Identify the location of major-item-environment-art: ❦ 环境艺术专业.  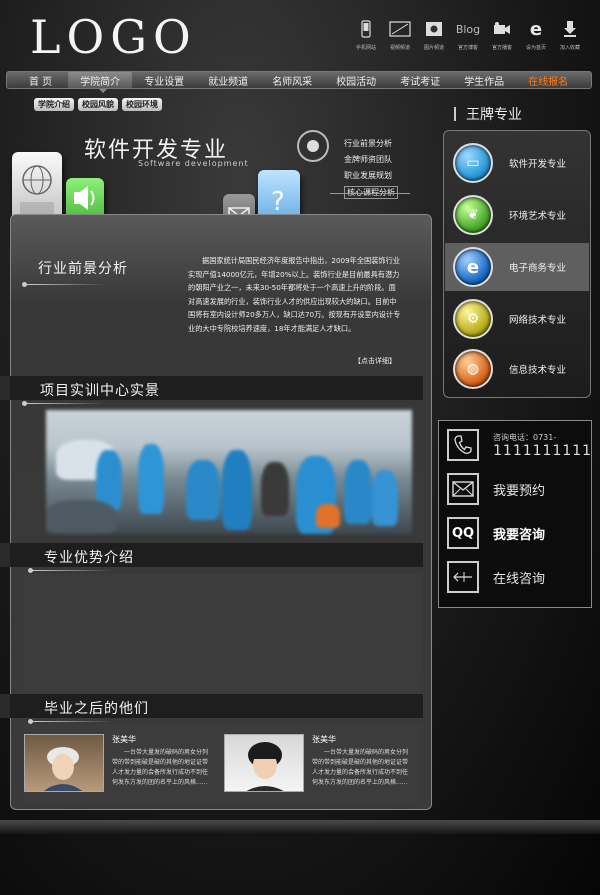
(517, 215).